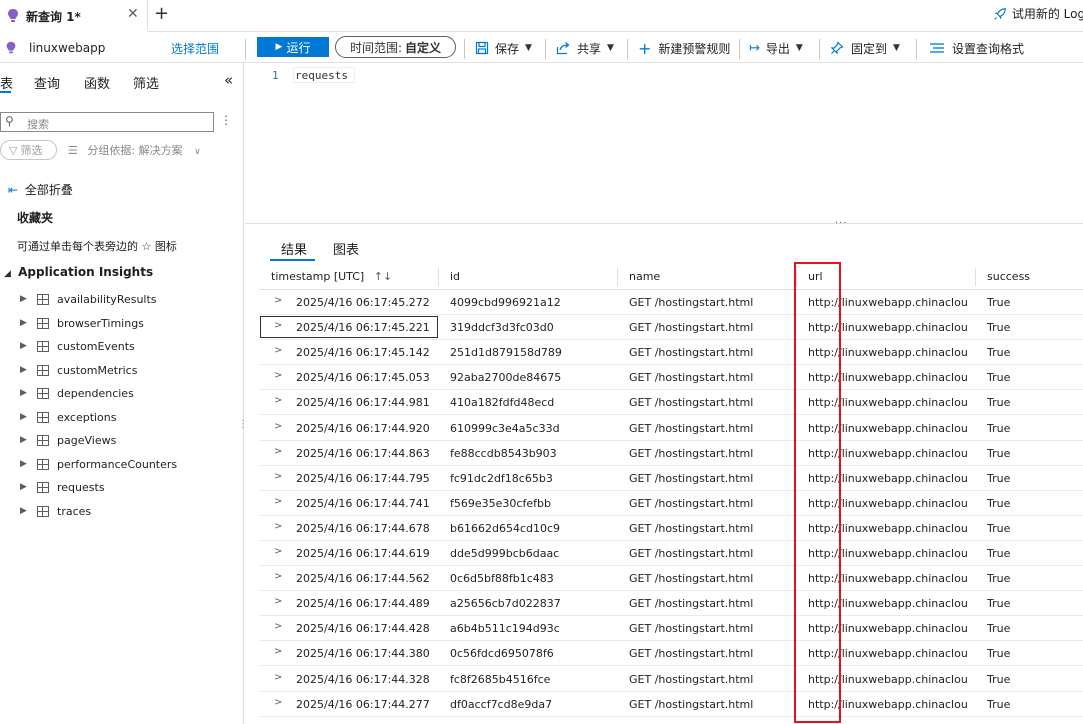  I want to click on splitter-grip-icon: ···, so click(841, 223).